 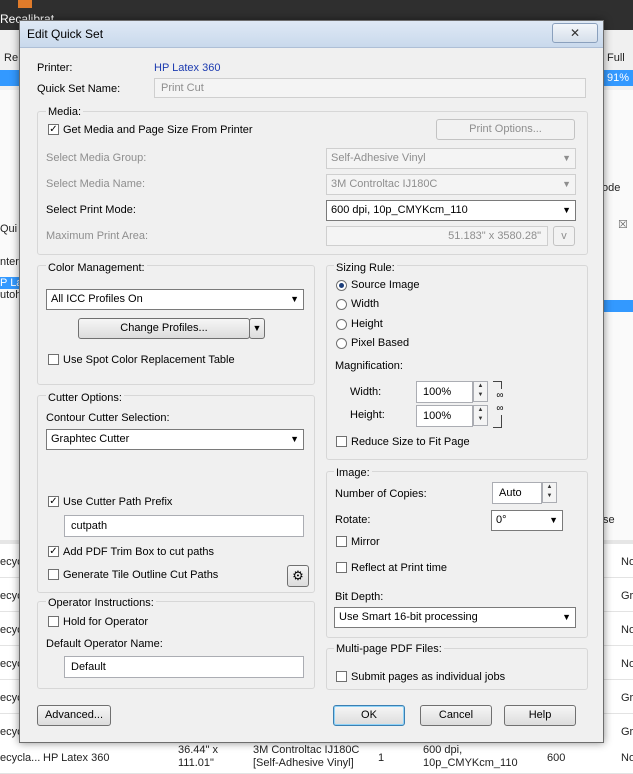 I want to click on default-operator-label: Default Operator Name:, so click(x=104, y=644).